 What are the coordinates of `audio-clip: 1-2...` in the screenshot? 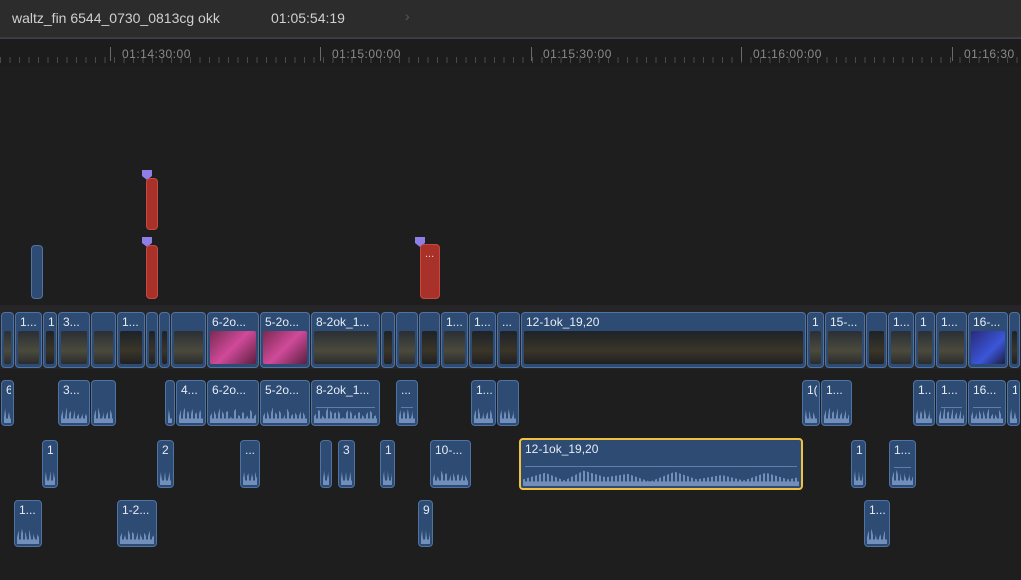 It's located at (137, 523).